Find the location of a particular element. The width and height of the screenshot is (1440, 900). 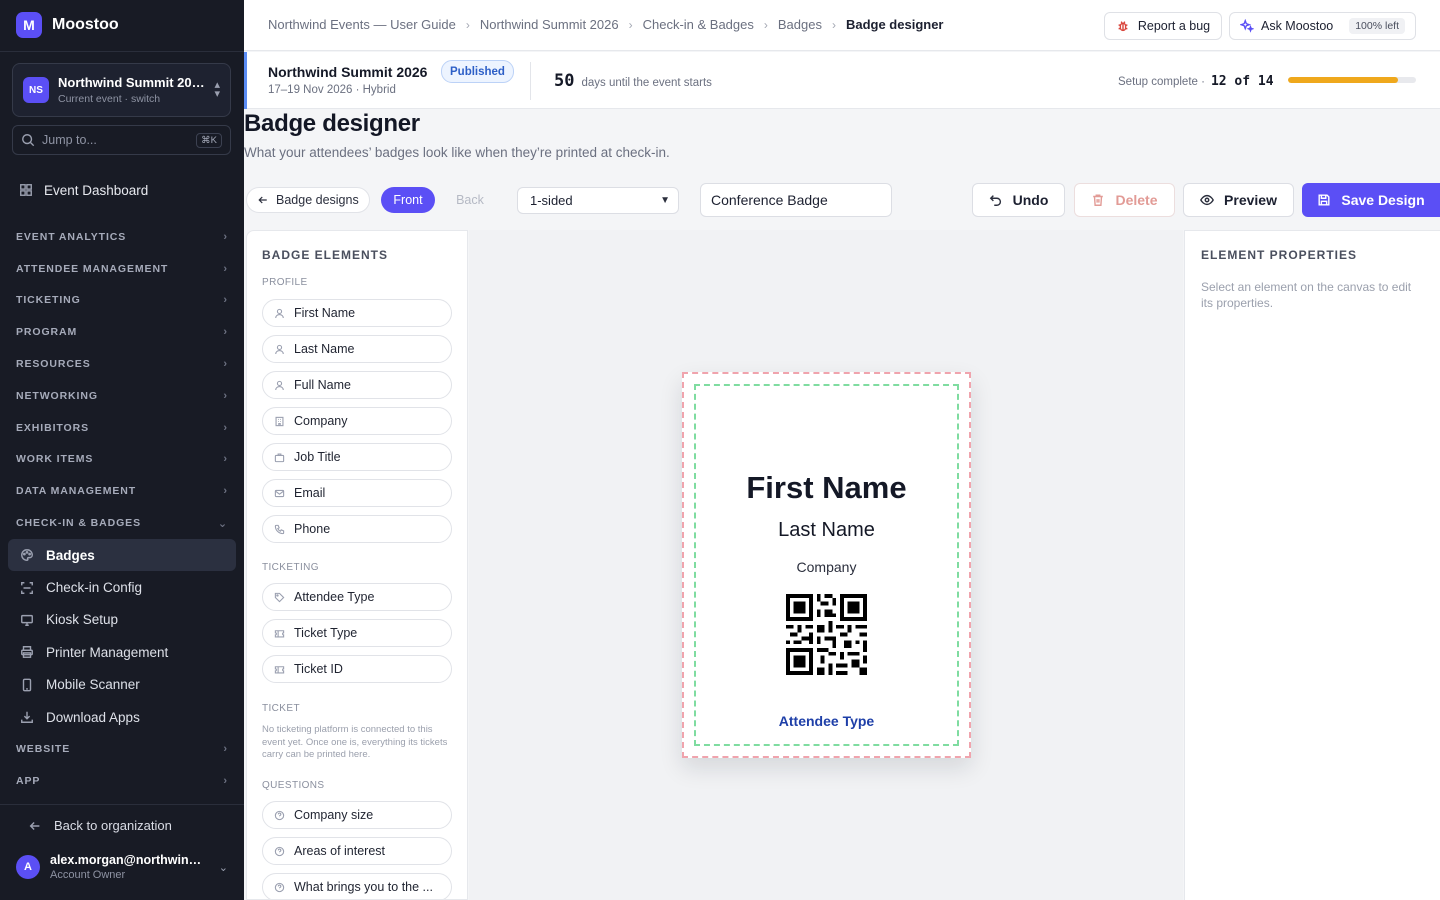

back-to-organization-label: Back to organization is located at coordinates (113, 825).